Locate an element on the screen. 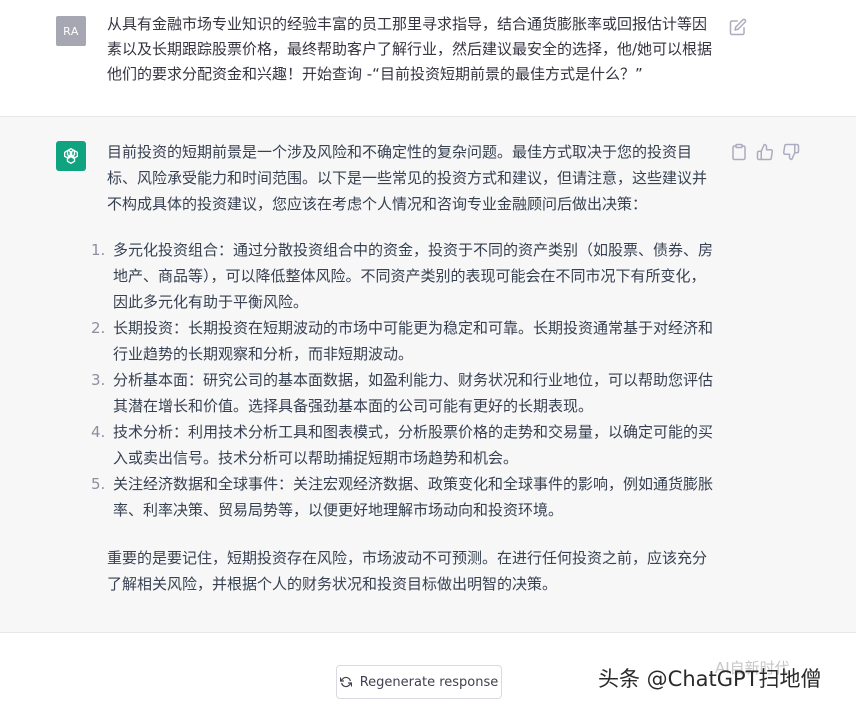 The image size is (856, 705). assistant-avatar is located at coordinates (71, 156).